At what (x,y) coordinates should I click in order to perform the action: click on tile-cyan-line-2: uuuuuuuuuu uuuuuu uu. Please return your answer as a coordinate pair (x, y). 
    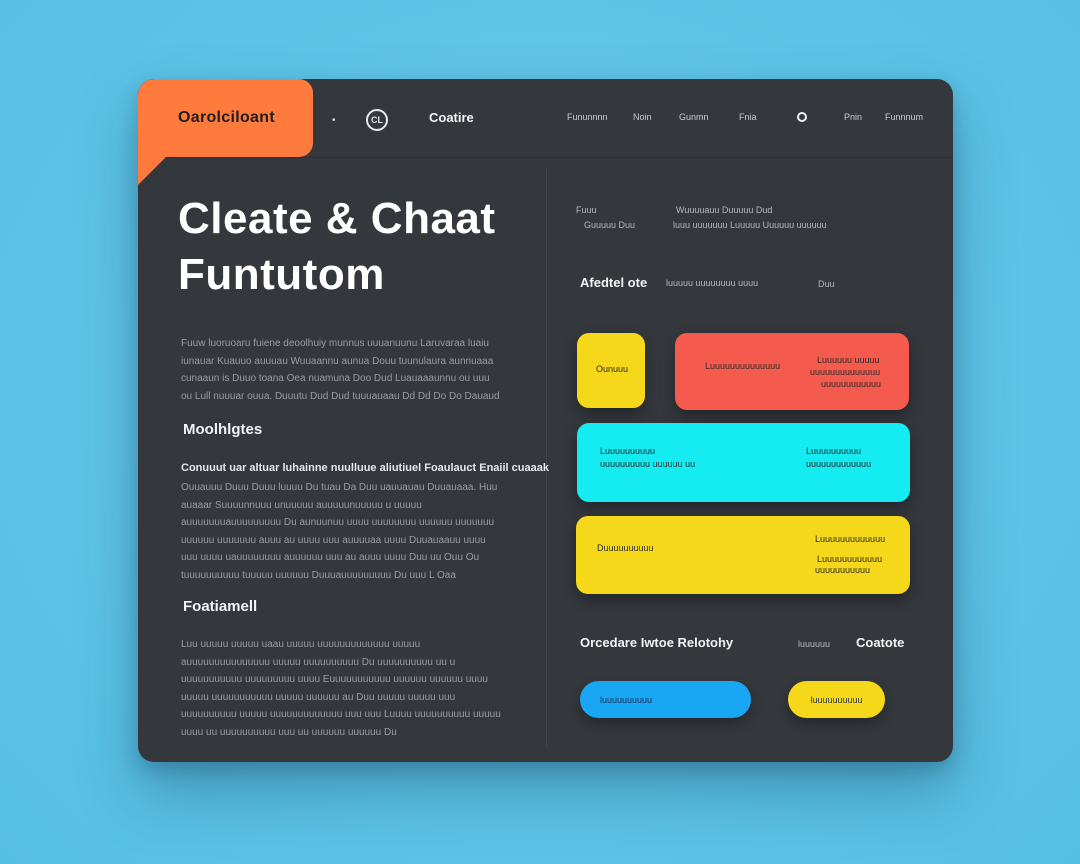
    Looking at the image, I should click on (648, 464).